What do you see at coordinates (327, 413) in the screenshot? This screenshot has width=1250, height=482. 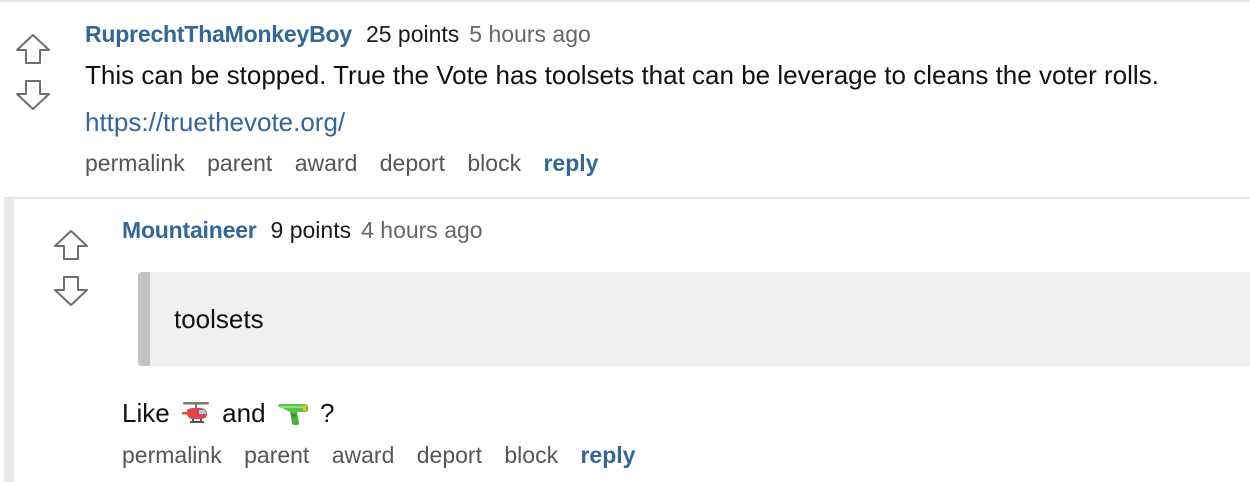 I see `body-text-end: ?` at bounding box center [327, 413].